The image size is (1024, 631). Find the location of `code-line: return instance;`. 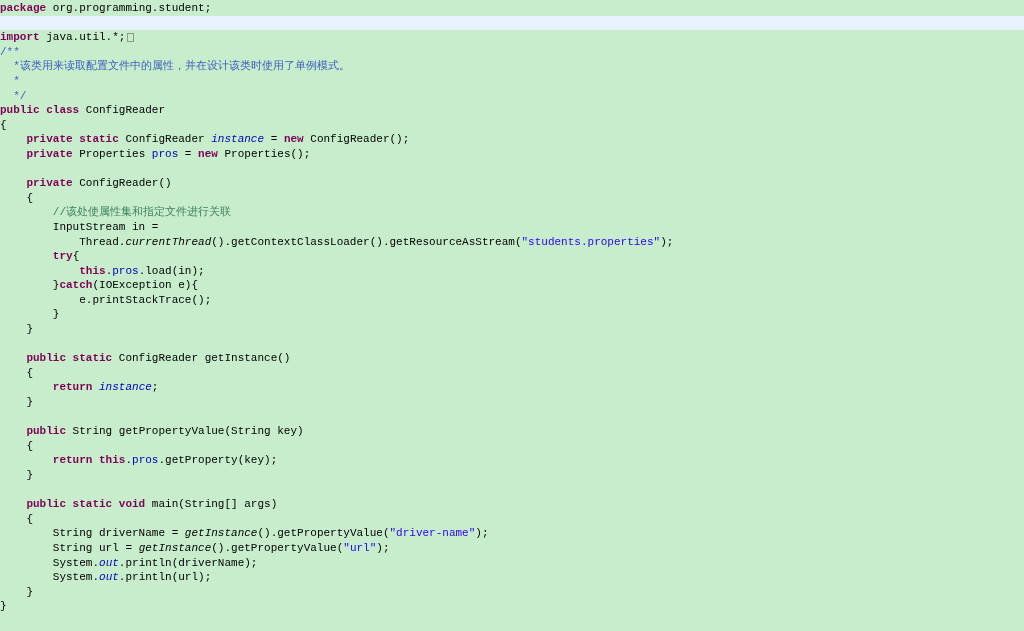

code-line: return instance; is located at coordinates (105, 388).